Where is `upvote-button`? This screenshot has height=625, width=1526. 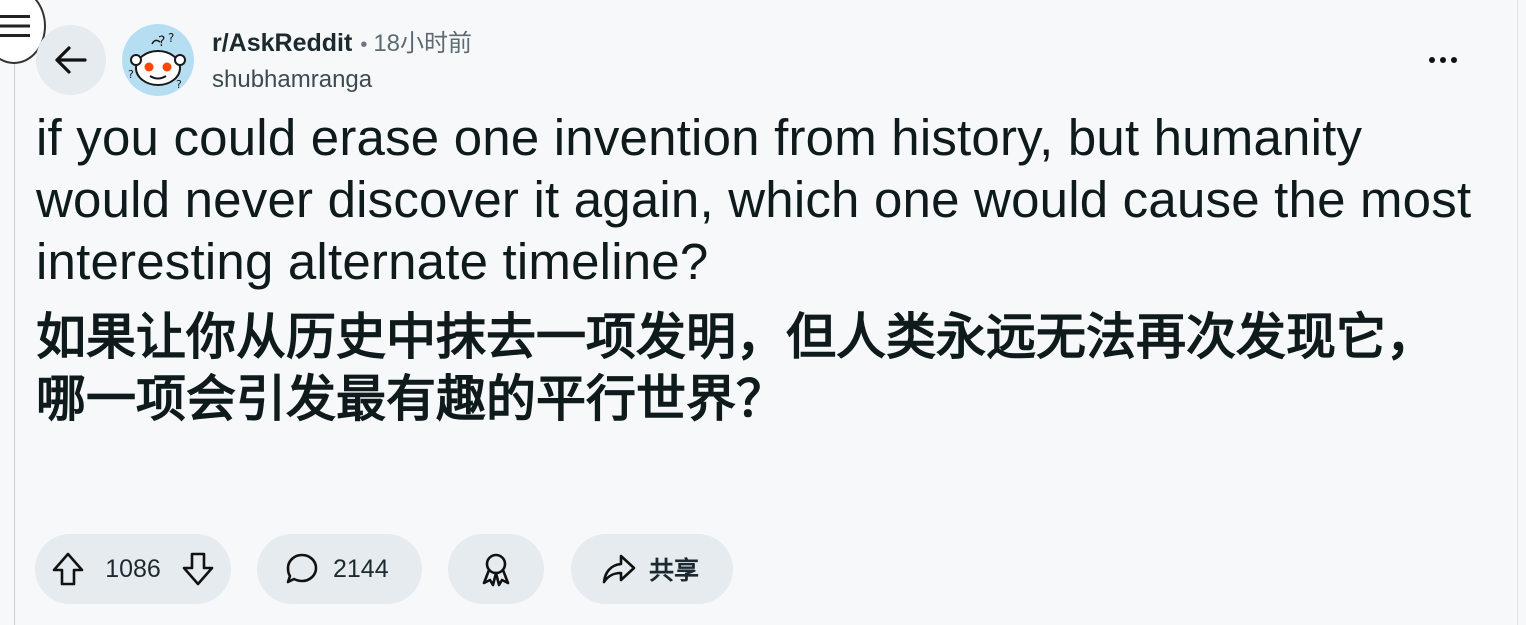 upvote-button is located at coordinates (68, 569).